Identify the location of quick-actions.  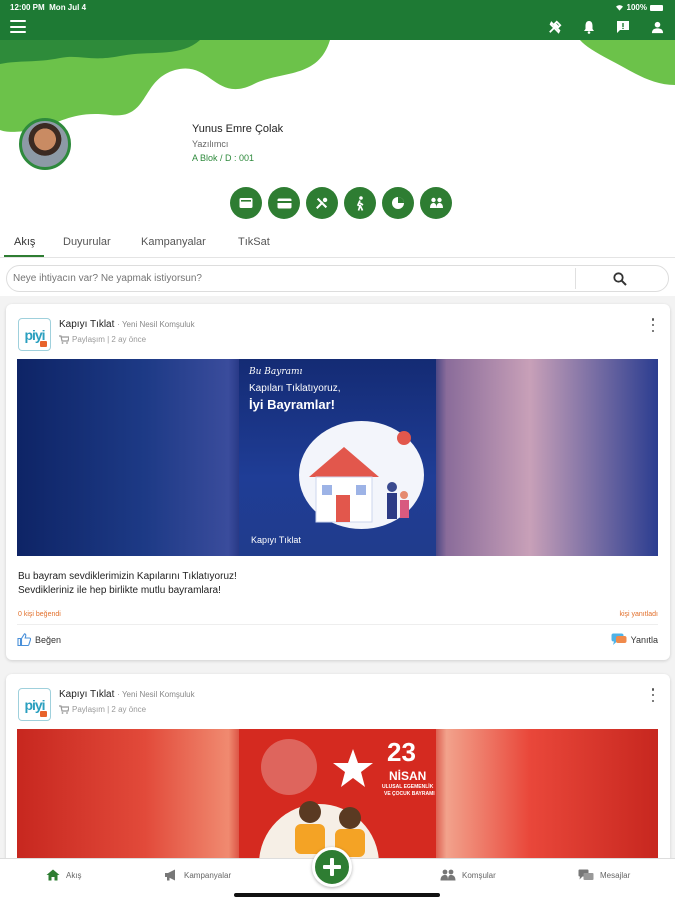
(341, 203).